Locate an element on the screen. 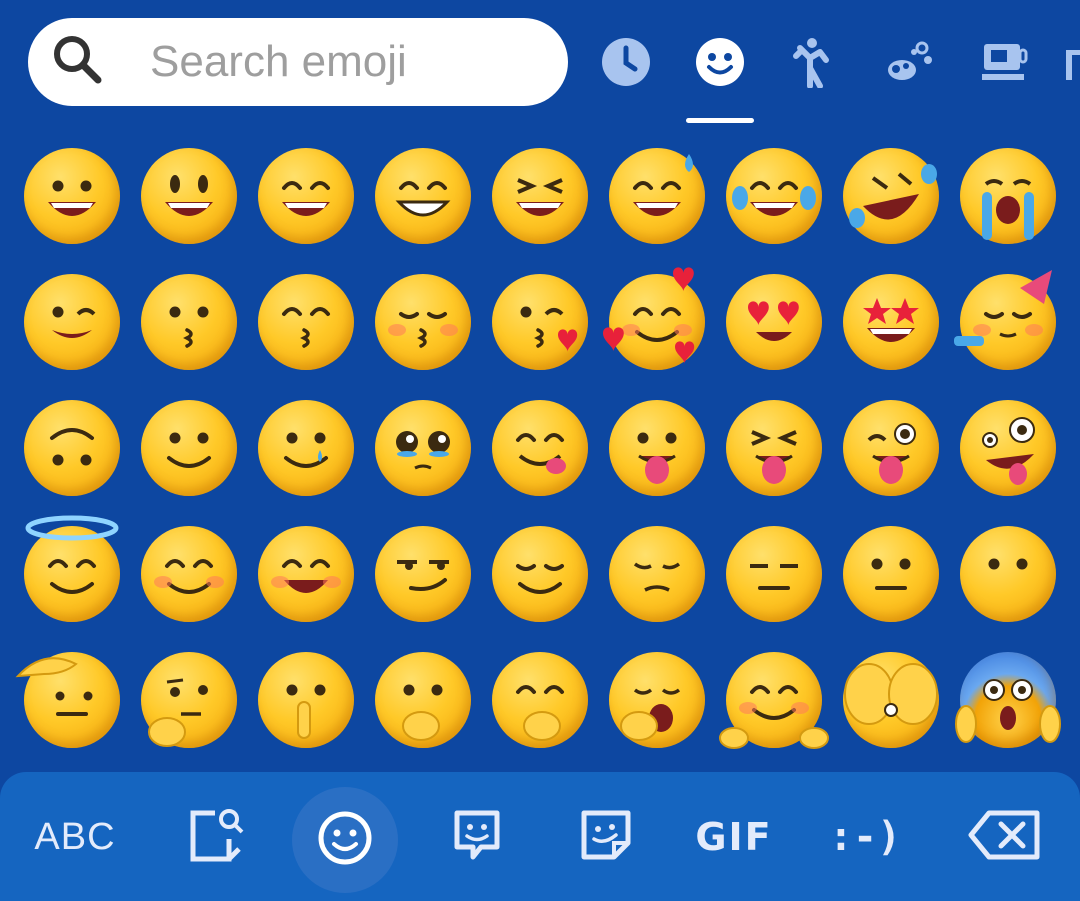 Image resolution: width=1080 pixels, height=901 pixels. emoji-squinting-laughing is located at coordinates (540, 196).